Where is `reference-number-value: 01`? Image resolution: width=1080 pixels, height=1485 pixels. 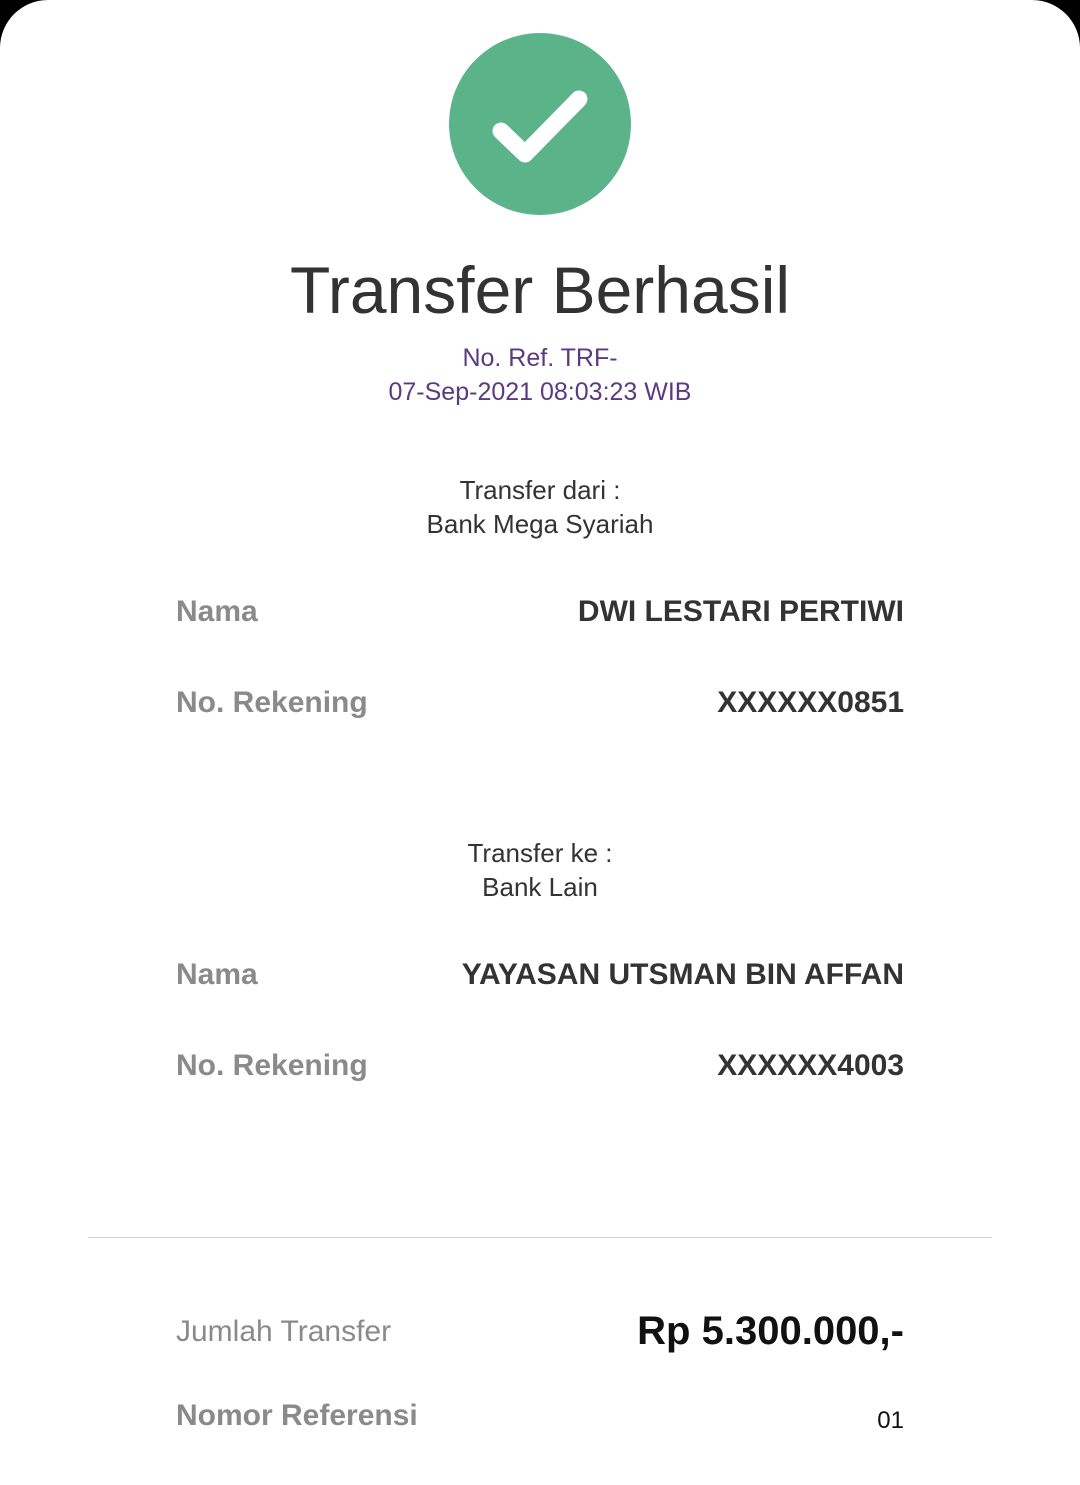
reference-number-value: 01 is located at coordinates (890, 1420).